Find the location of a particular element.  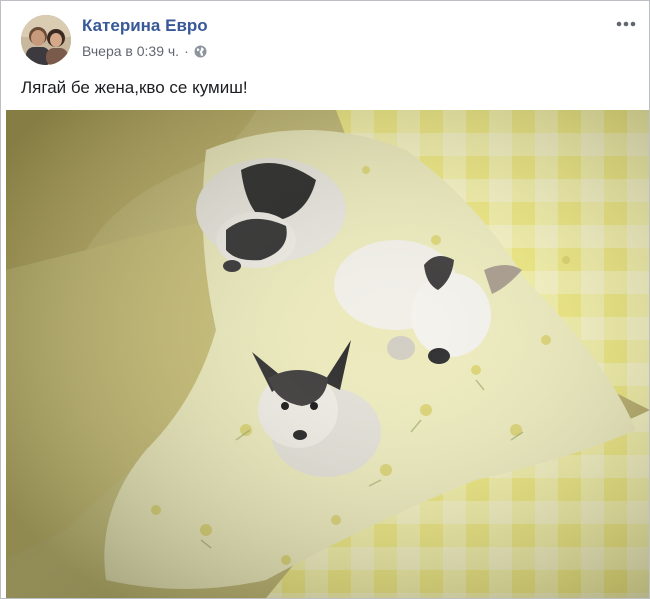

post-meta: Вчера в 0:39 ч. · is located at coordinates (144, 51).